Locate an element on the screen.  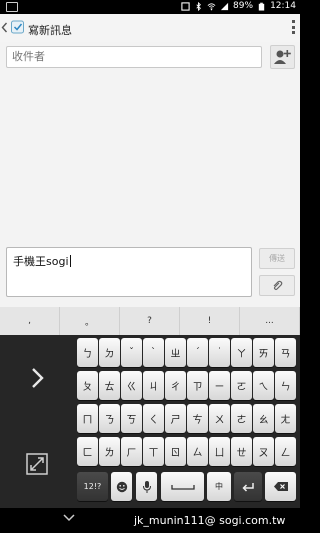
punct-key: , is located at coordinates (30, 321).